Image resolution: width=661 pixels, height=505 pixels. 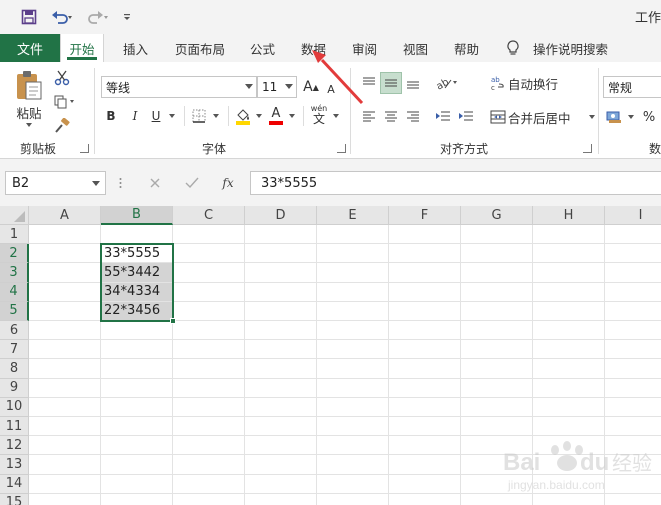 What do you see at coordinates (615, 117) in the screenshot?
I see `accounting-format-icon` at bounding box center [615, 117].